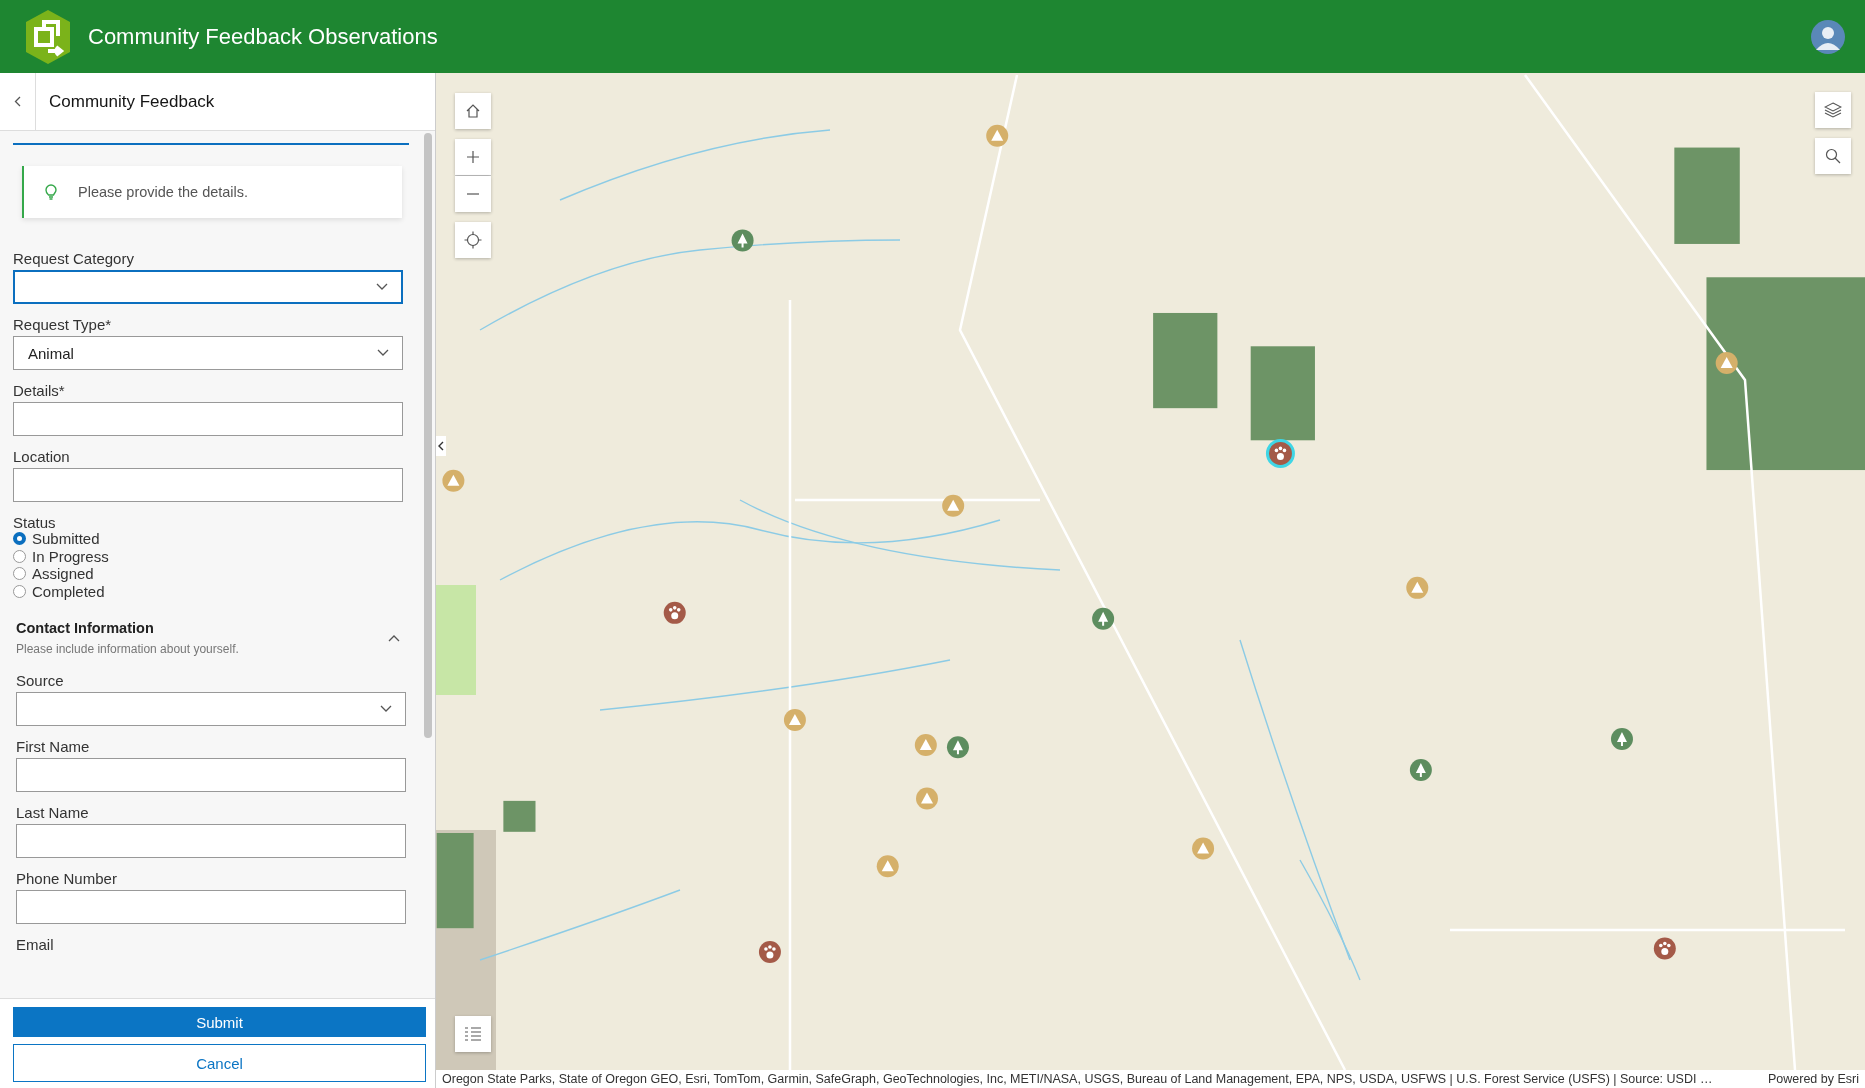 Image resolution: width=1865 pixels, height=1088 pixels. What do you see at coordinates (473, 194) in the screenshot?
I see `minus-icon` at bounding box center [473, 194].